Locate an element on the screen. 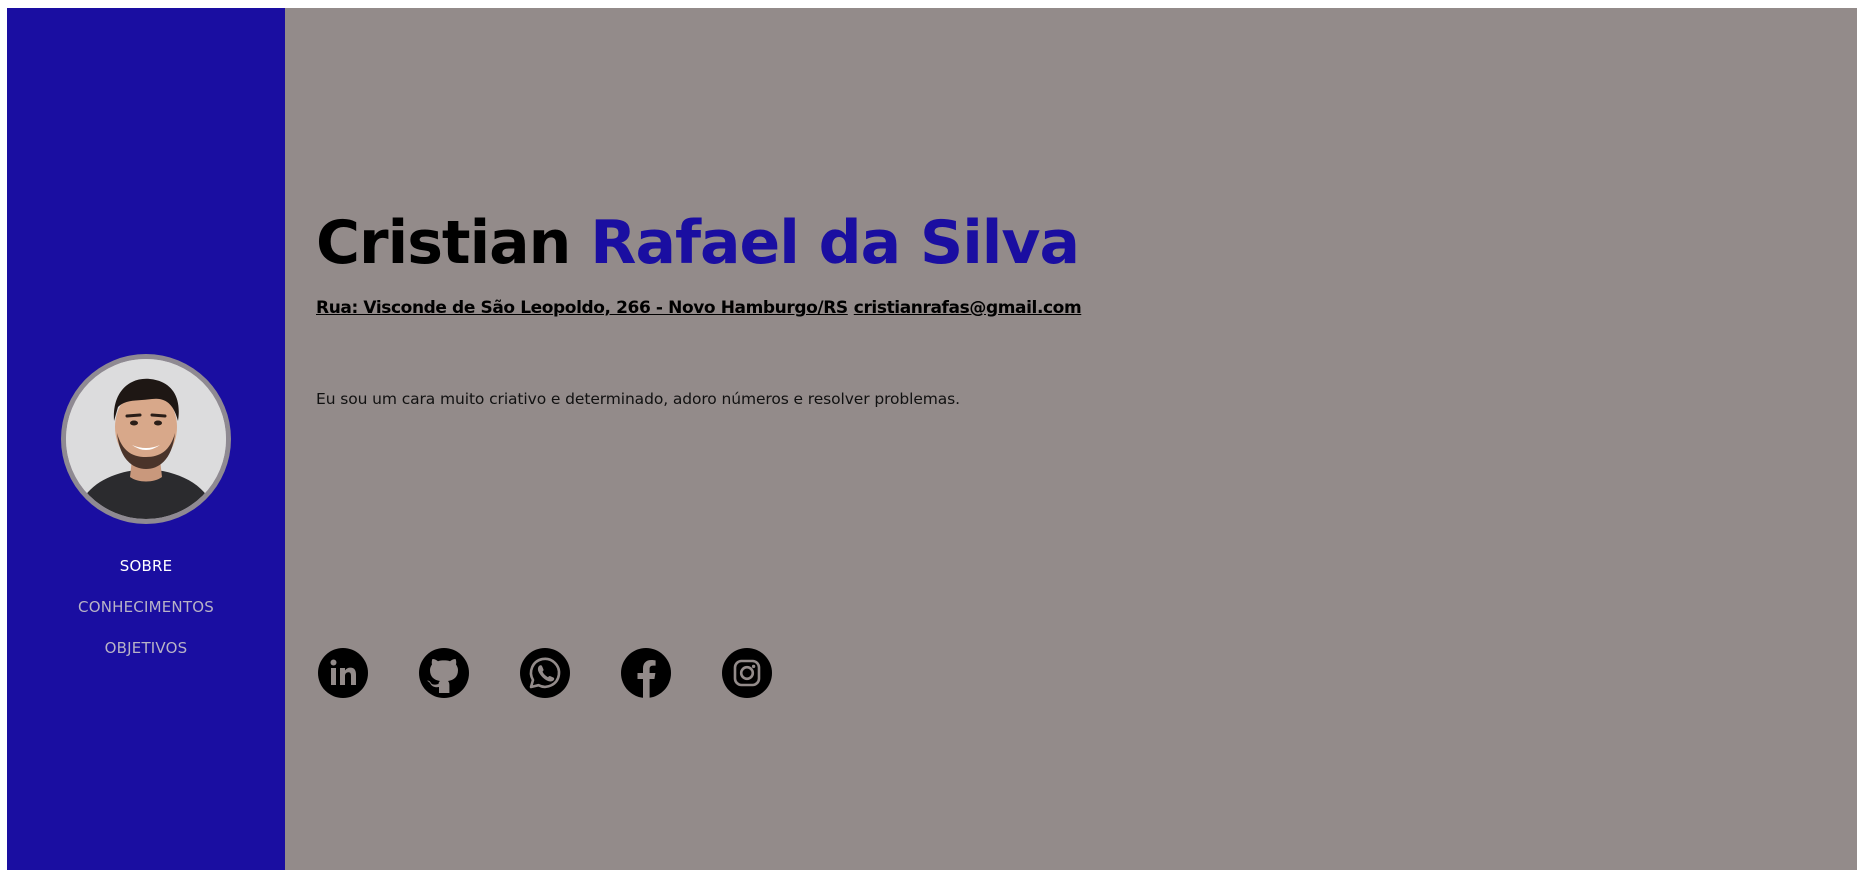 The height and width of the screenshot is (882, 1863). social-links is located at coordinates (545, 673).